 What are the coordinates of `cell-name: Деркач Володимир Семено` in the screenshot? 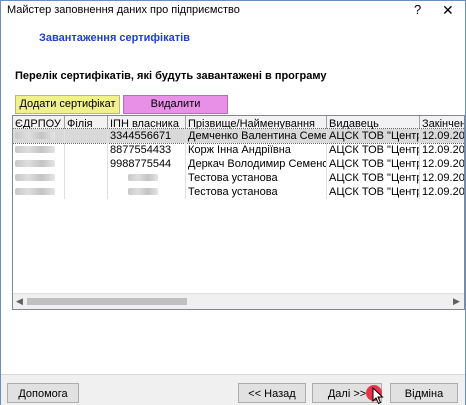 It's located at (257, 164).